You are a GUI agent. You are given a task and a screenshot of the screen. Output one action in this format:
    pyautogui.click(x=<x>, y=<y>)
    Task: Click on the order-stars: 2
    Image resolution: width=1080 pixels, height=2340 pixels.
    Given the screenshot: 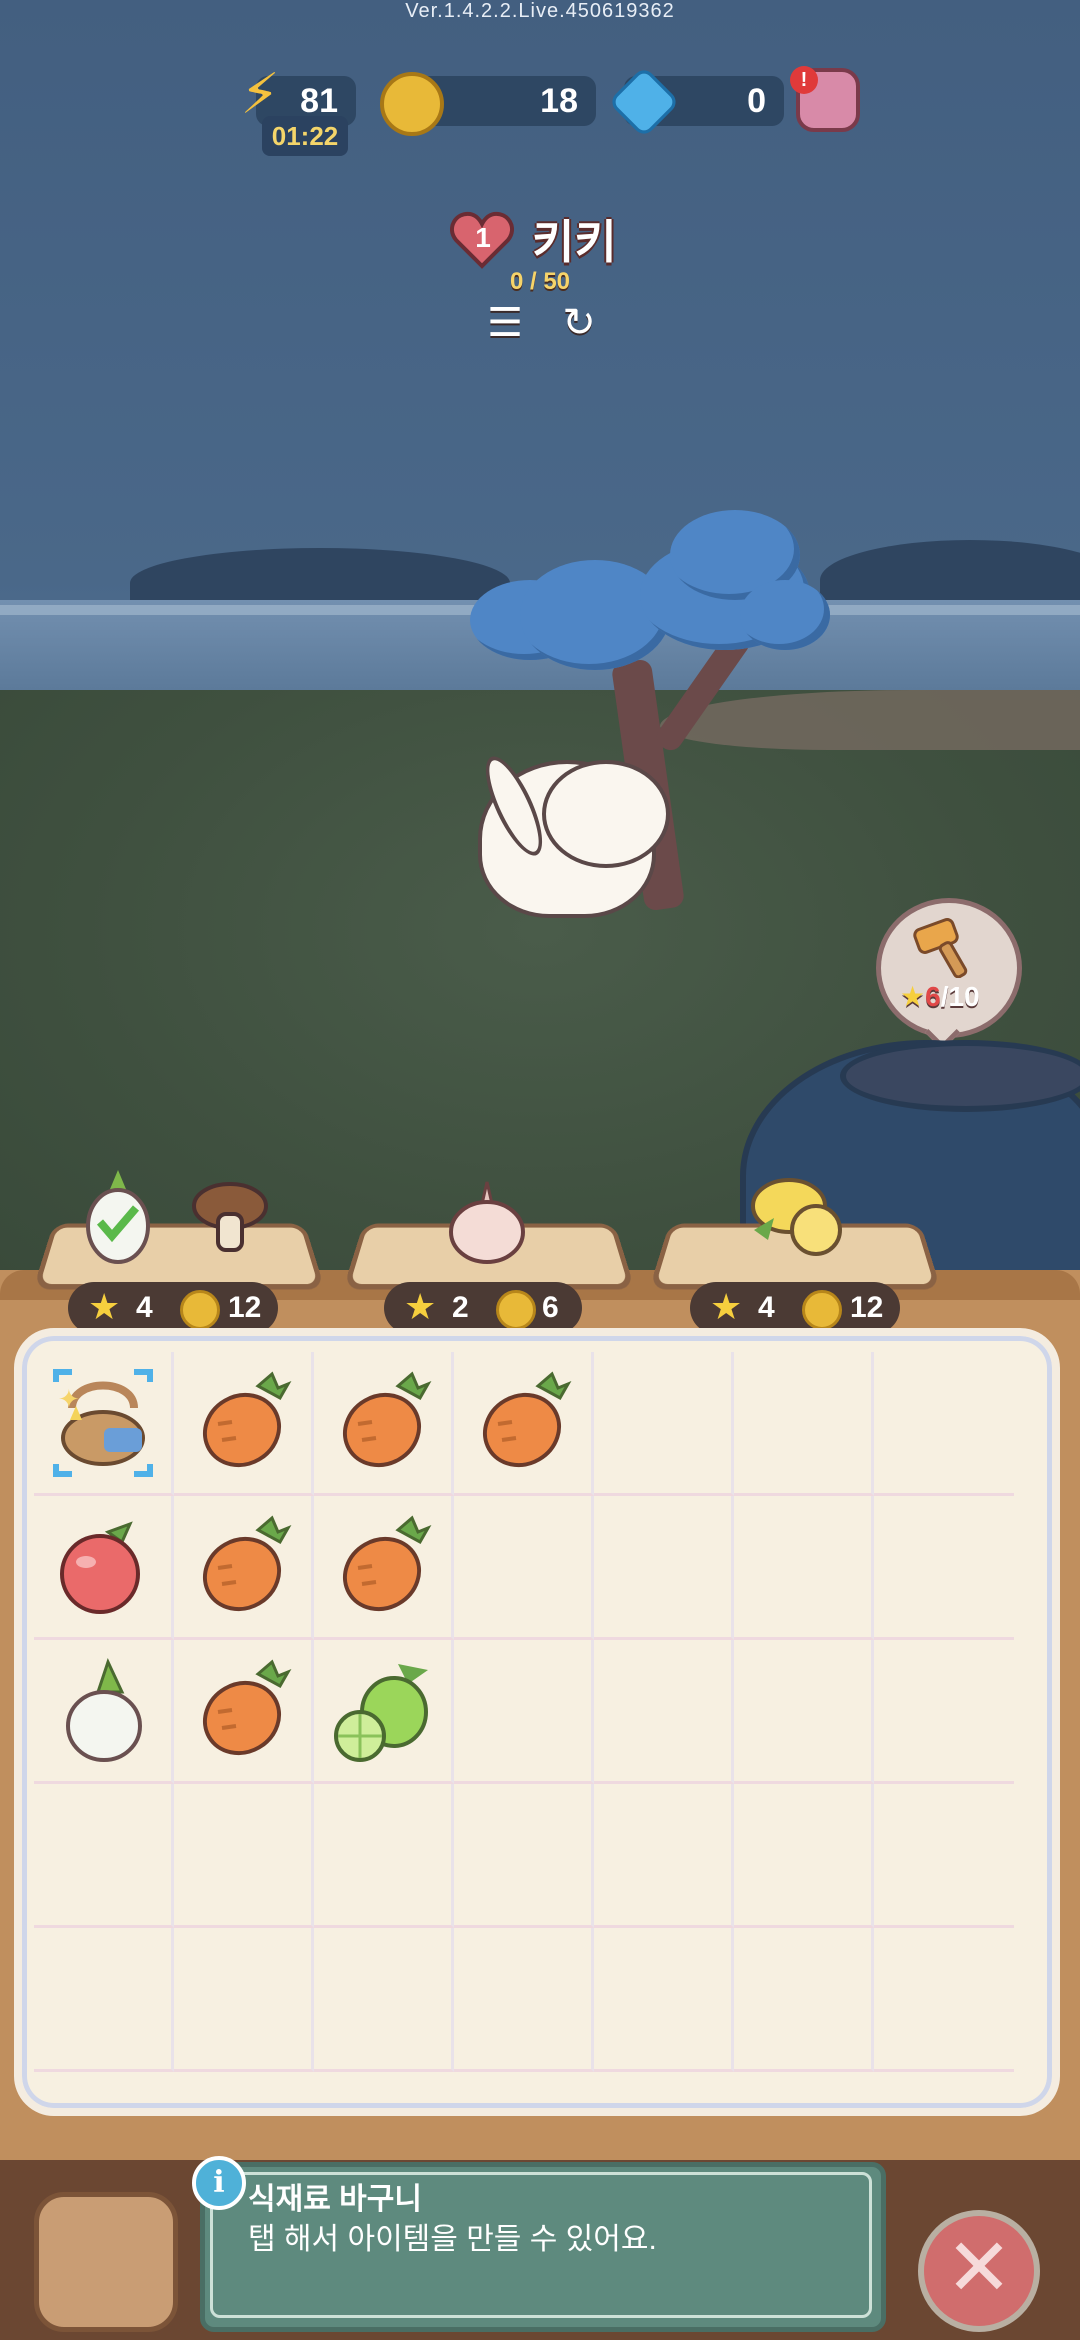 What is the action you would take?
    pyautogui.click(x=460, y=1307)
    